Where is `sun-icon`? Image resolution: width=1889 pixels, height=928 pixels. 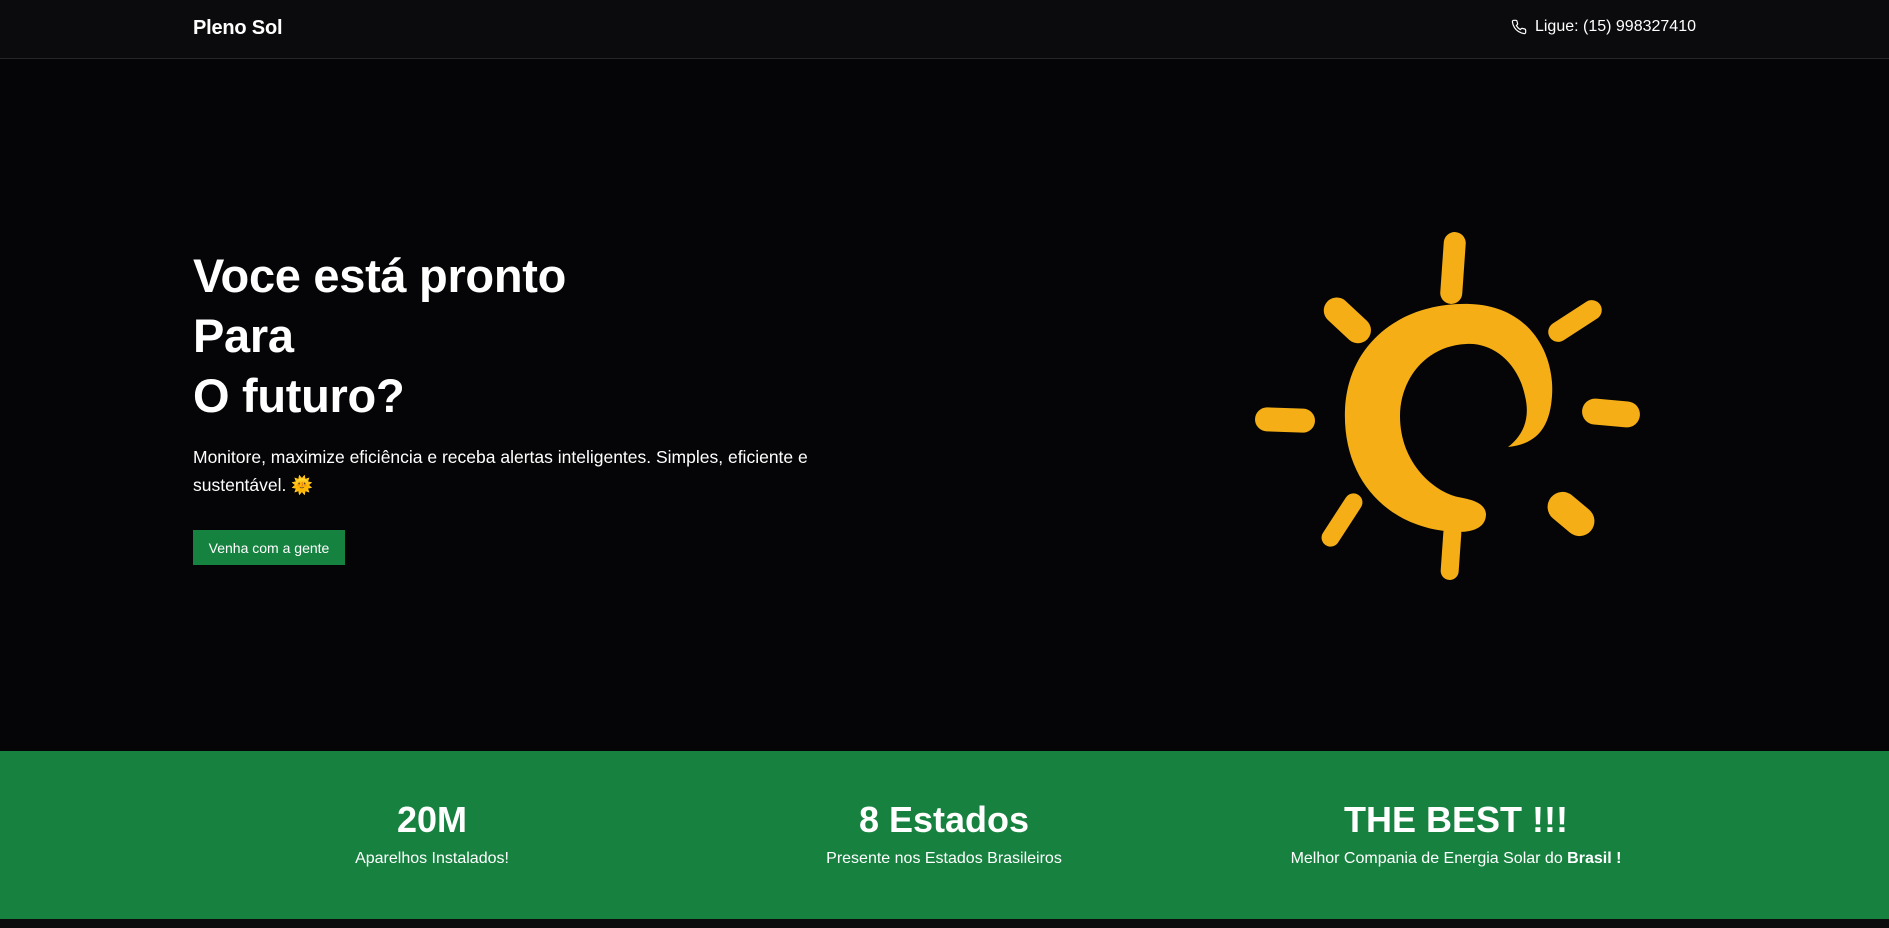
sun-icon is located at coordinates (1450, 376).